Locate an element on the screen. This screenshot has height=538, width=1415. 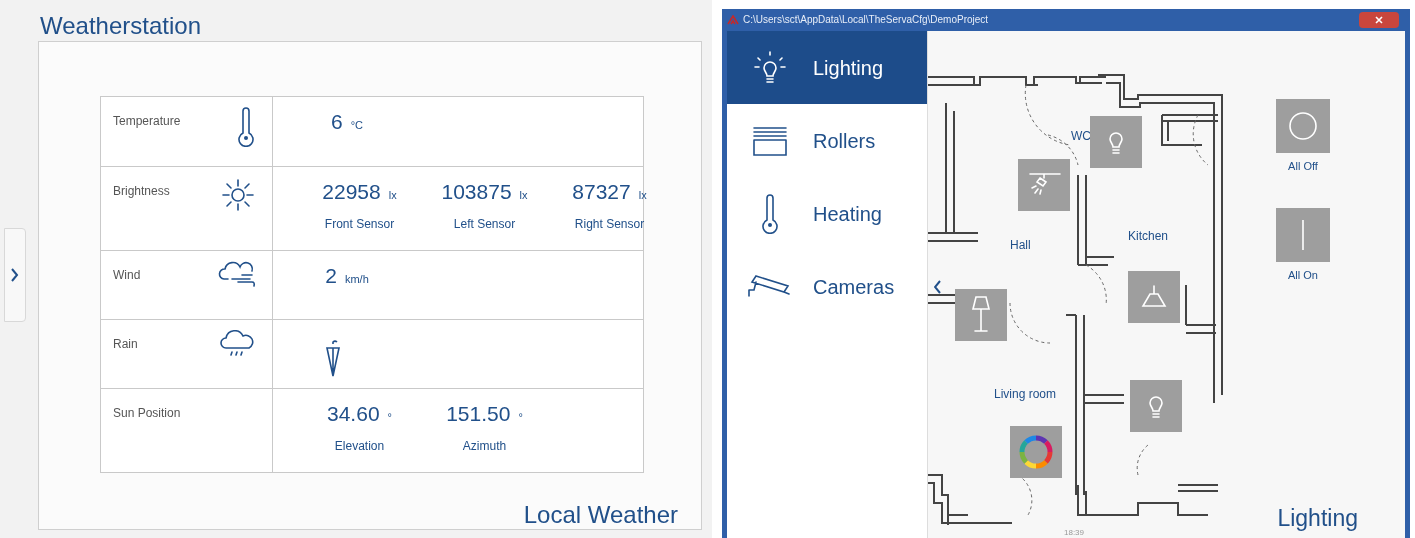
reading-value: 87327 is located at coordinates (601, 191).